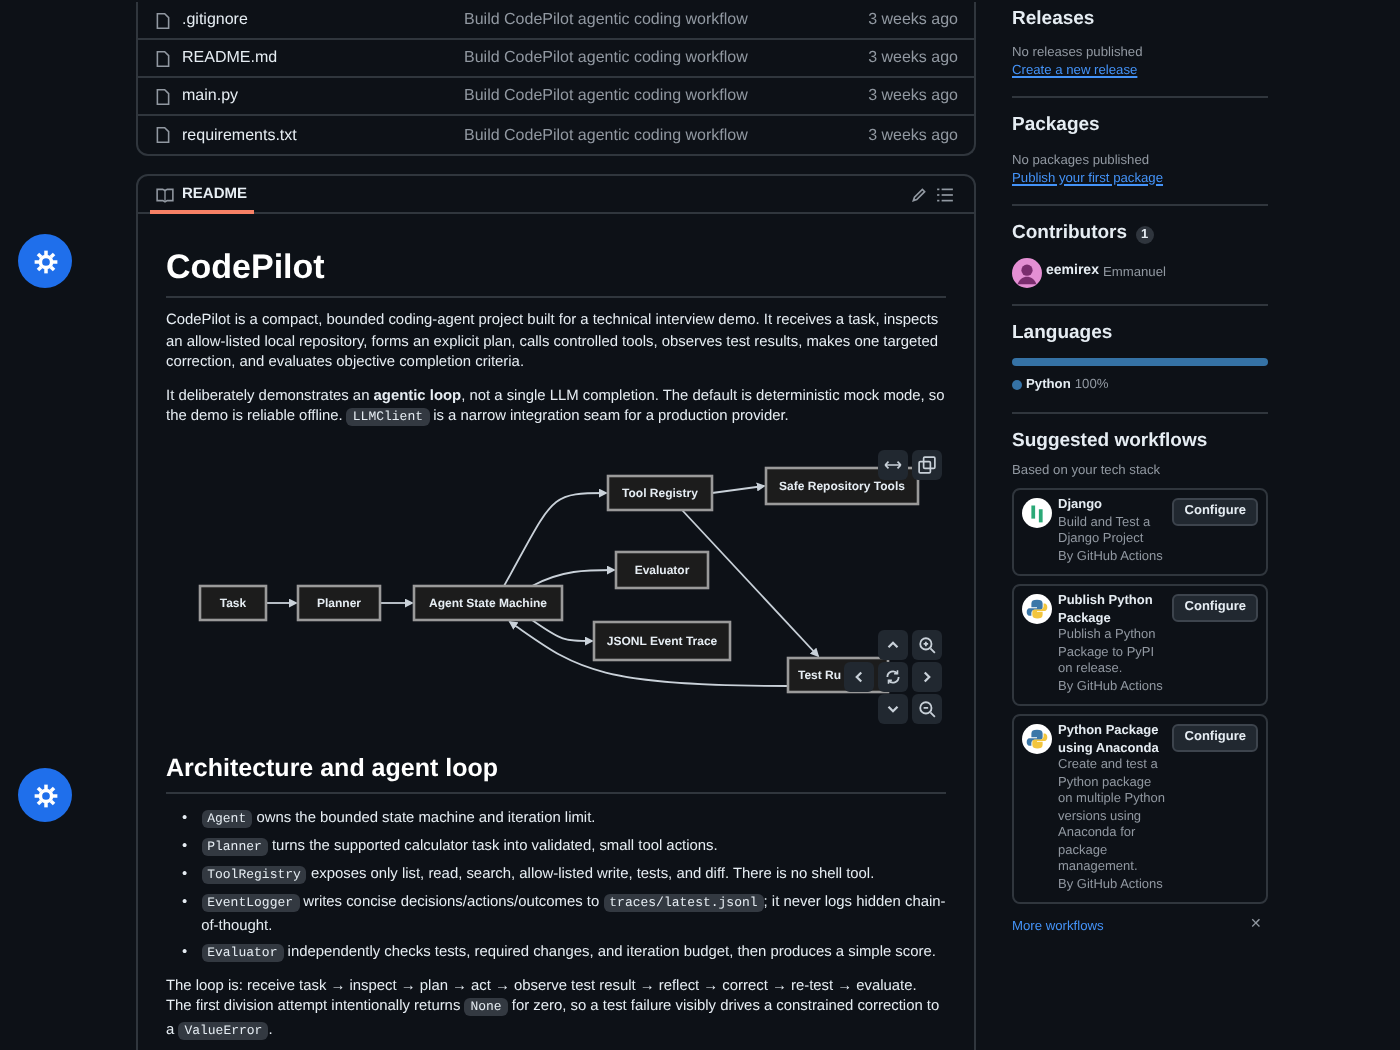 The width and height of the screenshot is (1400, 1050). I want to click on pan-left-button, so click(859, 676).